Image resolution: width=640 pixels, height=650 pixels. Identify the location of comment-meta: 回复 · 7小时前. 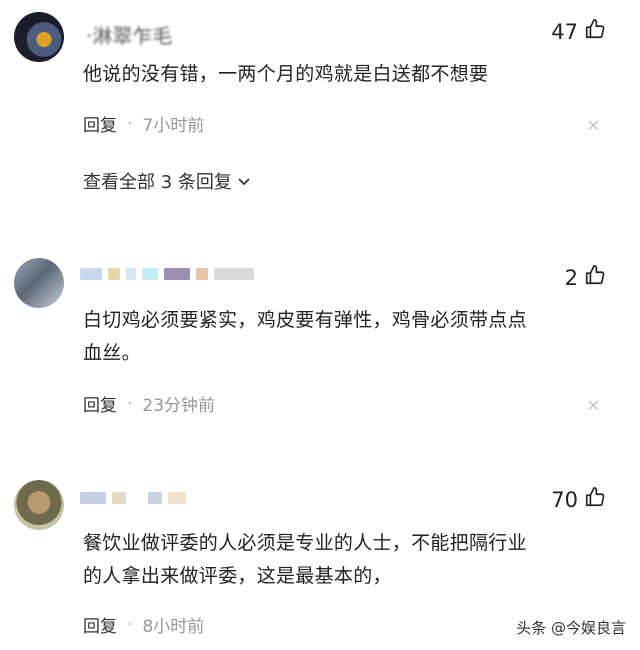
(144, 124).